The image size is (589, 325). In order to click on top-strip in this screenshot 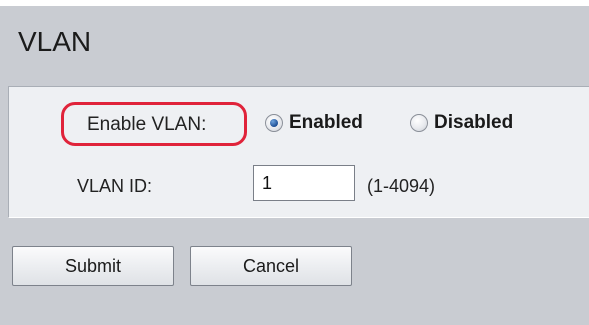, I will do `click(294, 3)`.